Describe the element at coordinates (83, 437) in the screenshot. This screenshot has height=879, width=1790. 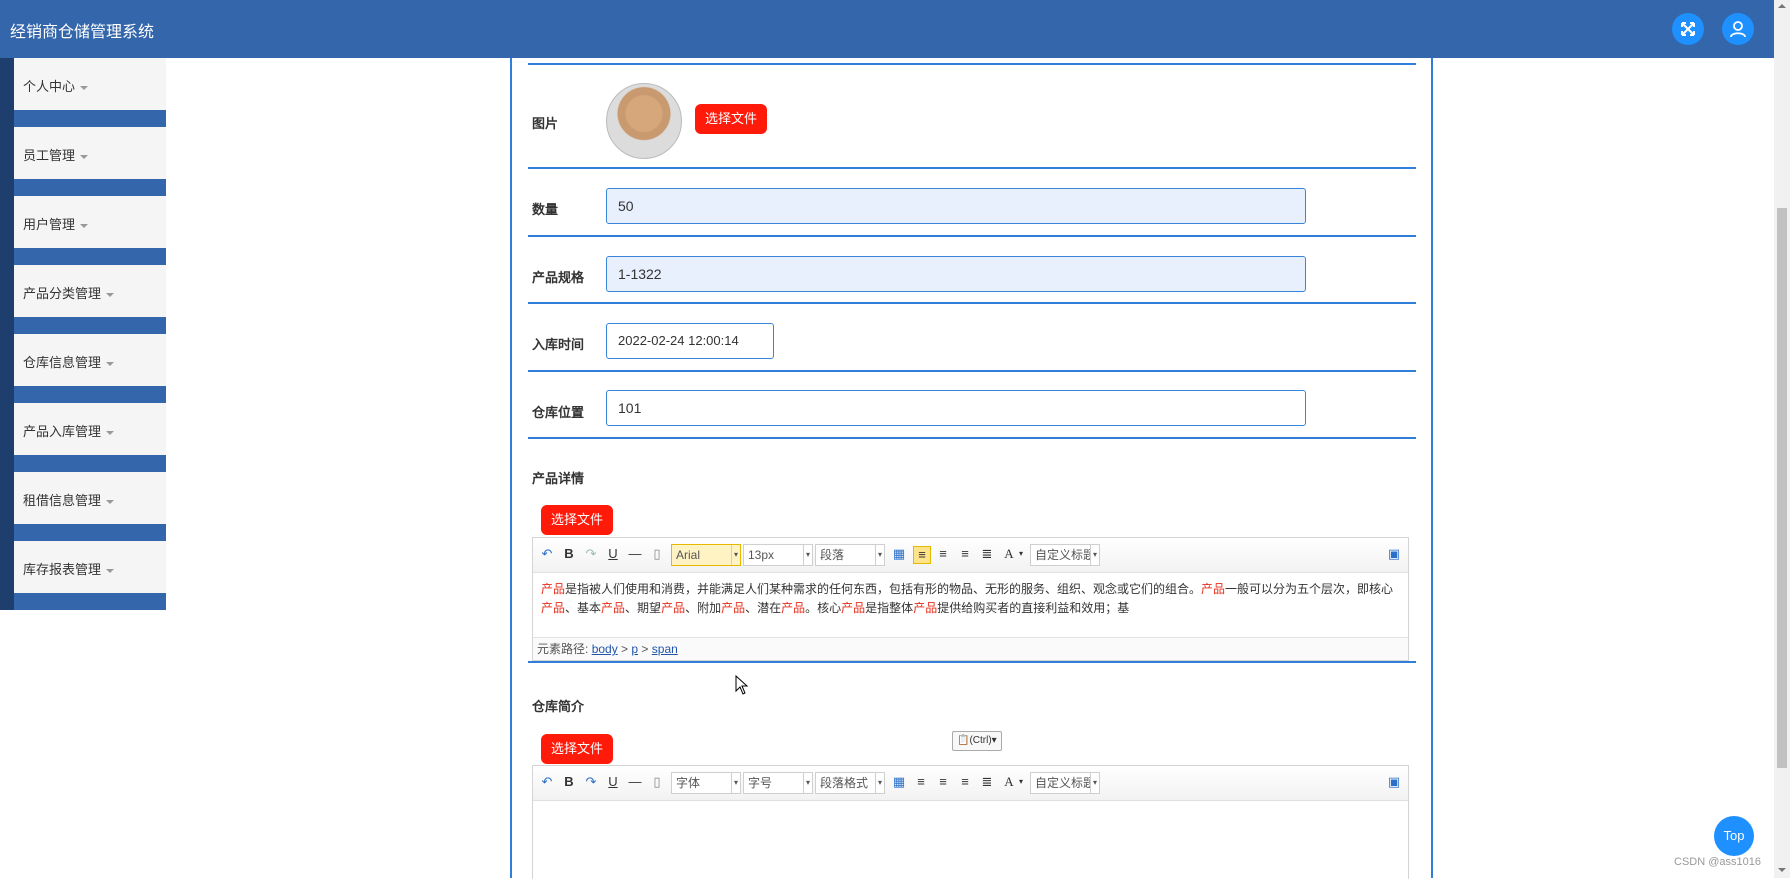
I see `sidebar-item-product-inbound: 产品入库管理` at that location.